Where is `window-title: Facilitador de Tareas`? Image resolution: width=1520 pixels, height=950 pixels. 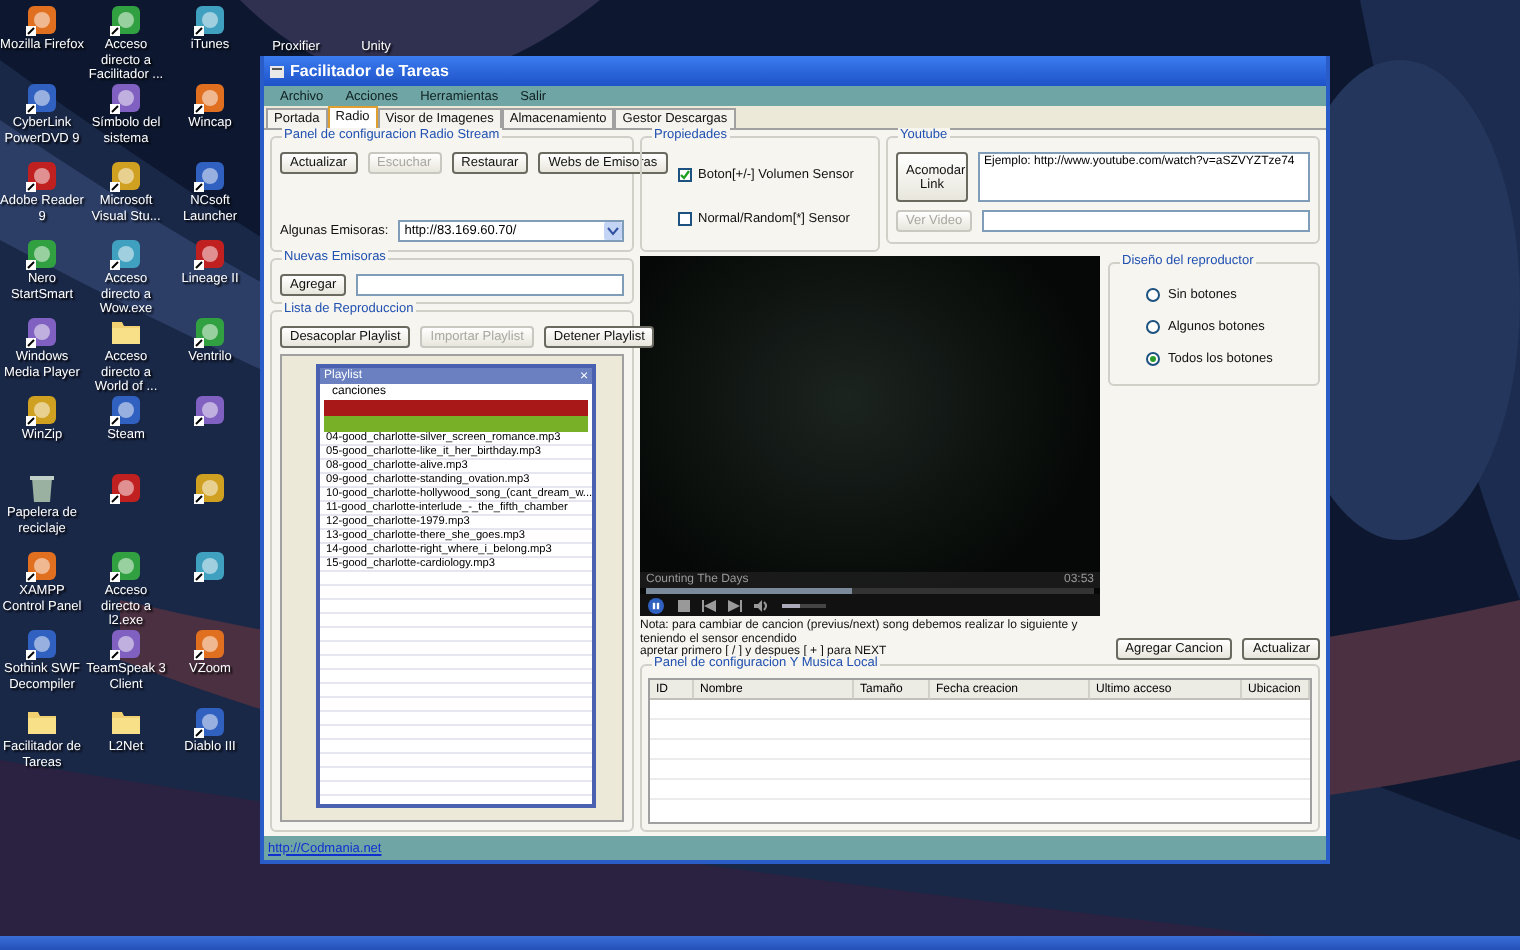 window-title: Facilitador de Tareas is located at coordinates (369, 71).